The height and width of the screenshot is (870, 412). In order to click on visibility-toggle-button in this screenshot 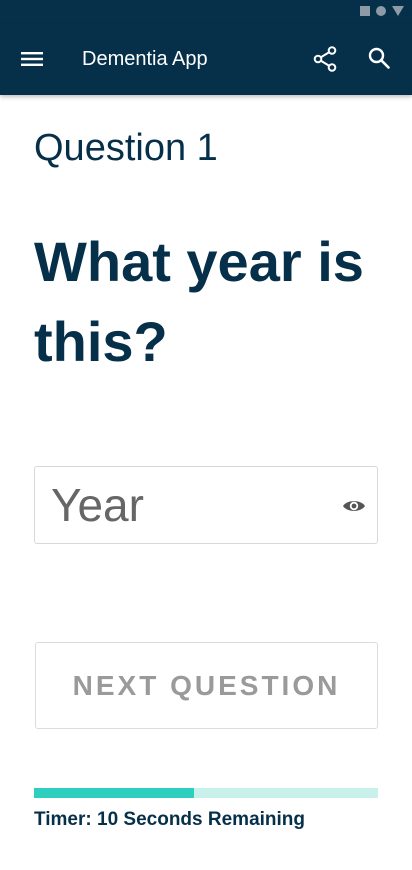, I will do `click(354, 506)`.